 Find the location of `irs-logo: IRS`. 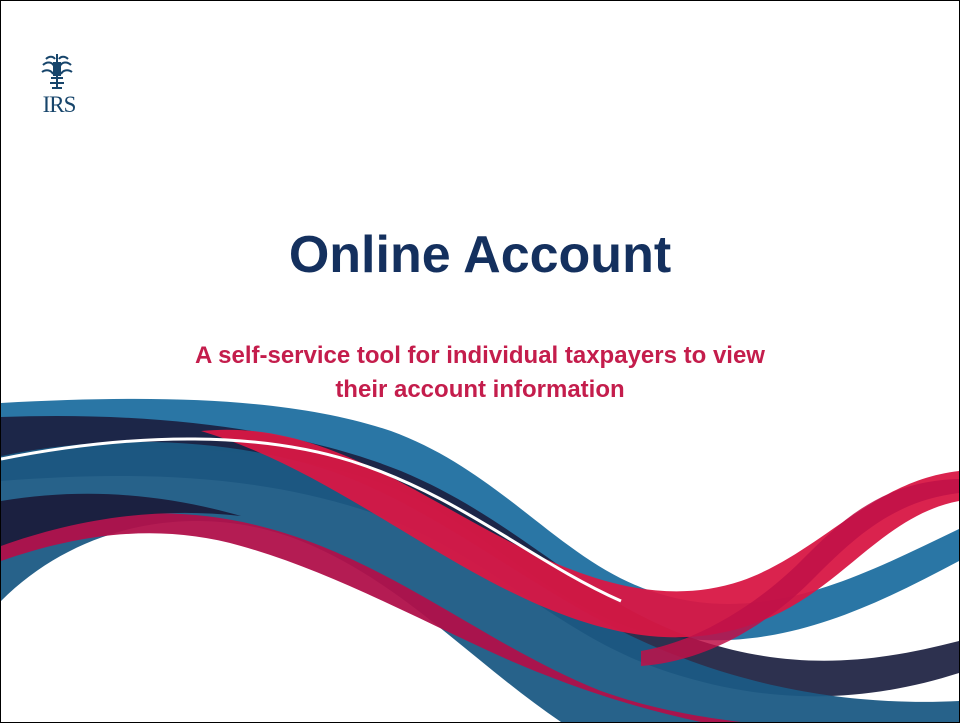

irs-logo: IRS is located at coordinates (58, 87).